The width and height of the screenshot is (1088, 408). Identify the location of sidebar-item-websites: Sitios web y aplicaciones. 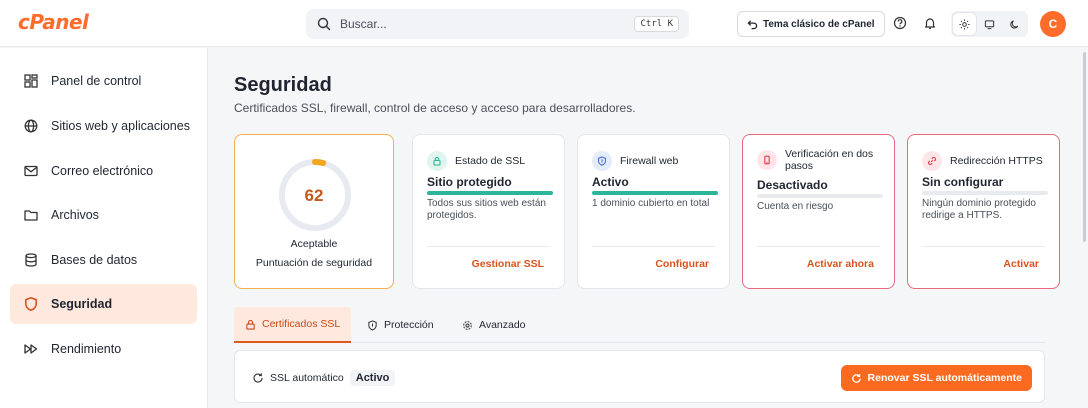
(103, 126).